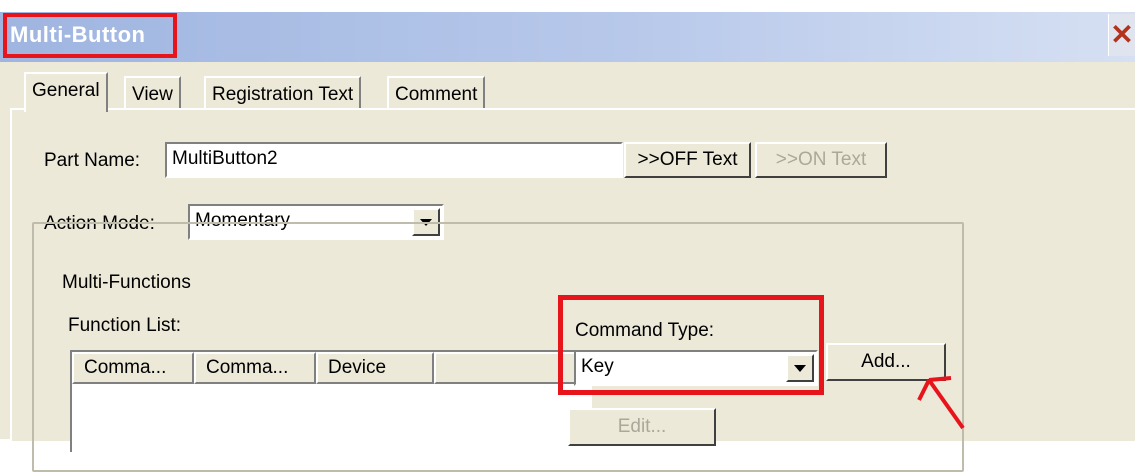 Image resolution: width=1135 pixels, height=472 pixels. Describe the element at coordinates (436, 93) in the screenshot. I see `tab-comment: Comment` at that location.